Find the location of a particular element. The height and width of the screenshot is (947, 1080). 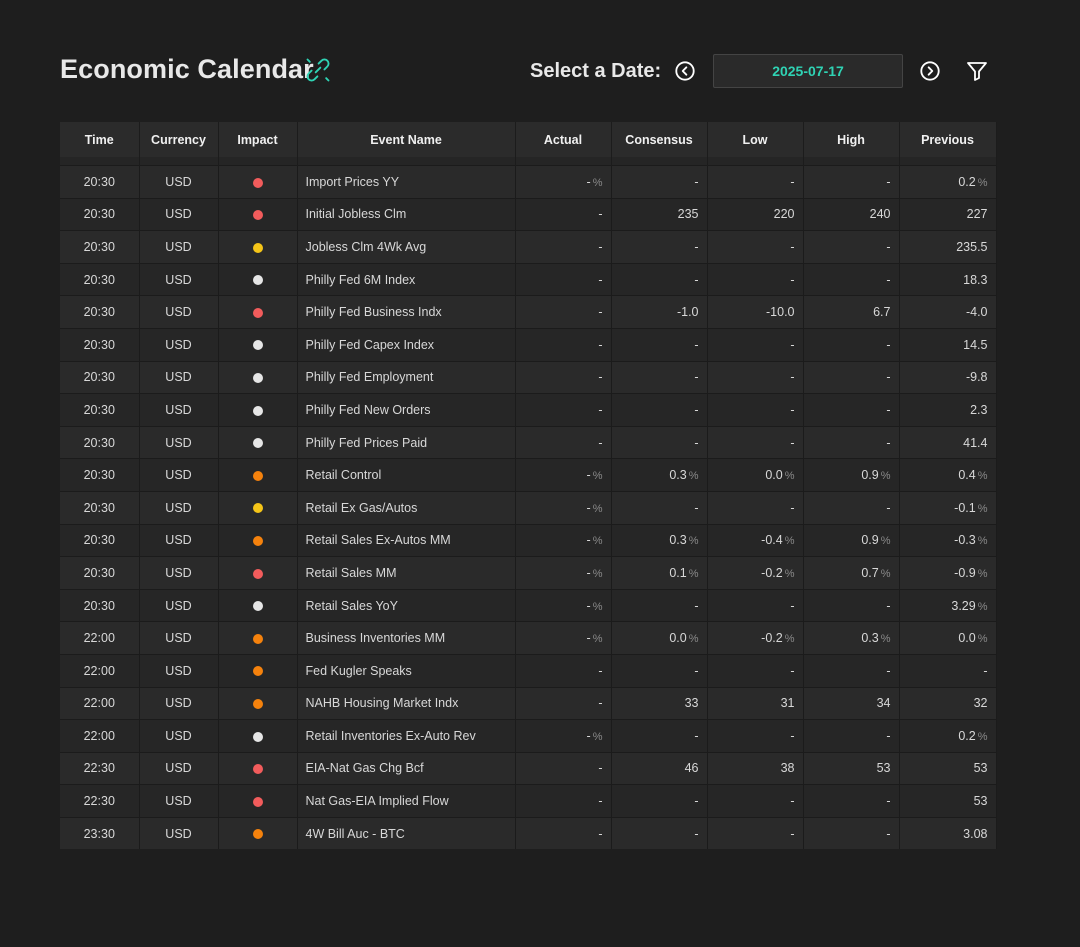

high-cell: 240 is located at coordinates (851, 214).